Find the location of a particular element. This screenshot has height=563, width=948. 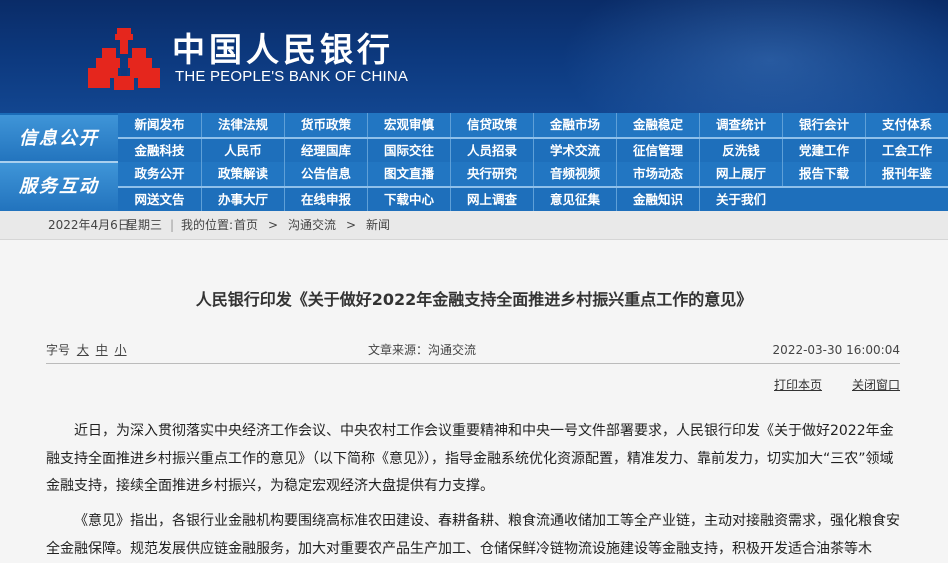

nav-item: 网送文告 is located at coordinates (159, 200).